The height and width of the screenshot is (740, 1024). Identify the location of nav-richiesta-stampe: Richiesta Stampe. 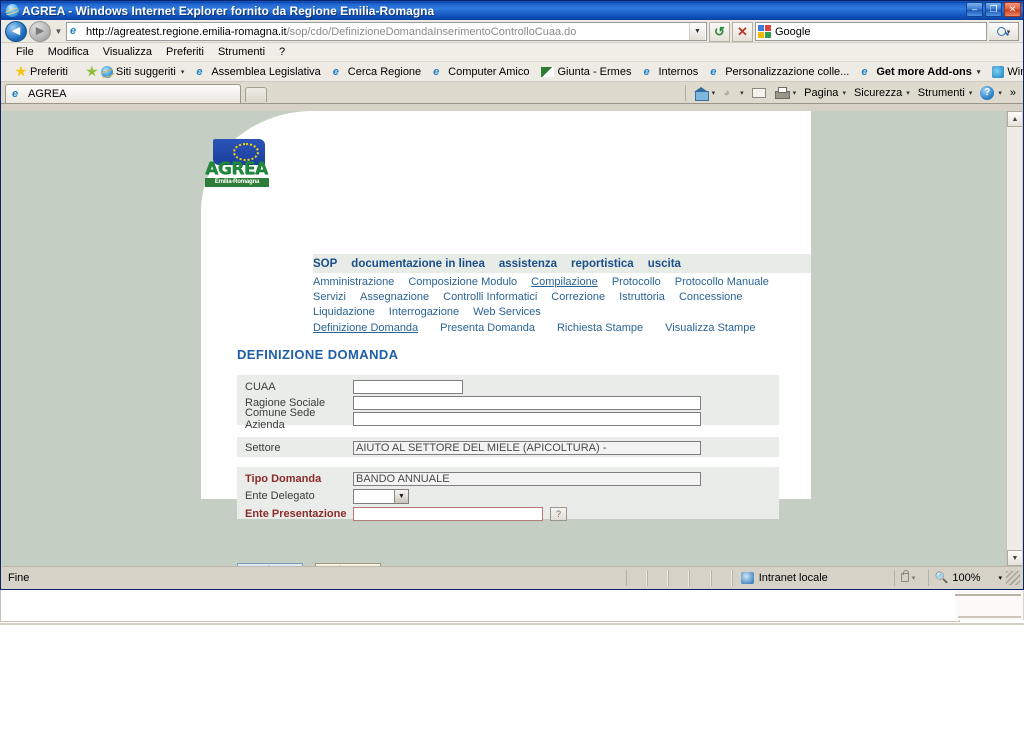
(600, 328).